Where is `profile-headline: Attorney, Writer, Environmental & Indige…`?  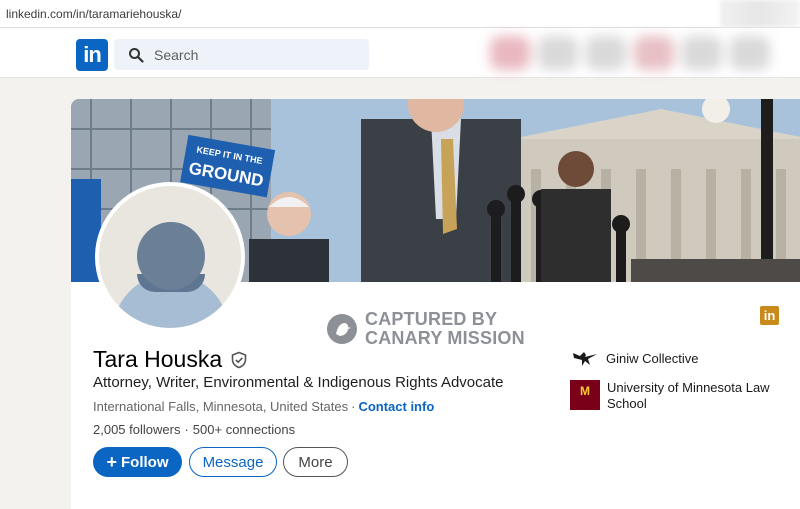
profile-headline: Attorney, Writer, Environmental & Indige… is located at coordinates (298, 382).